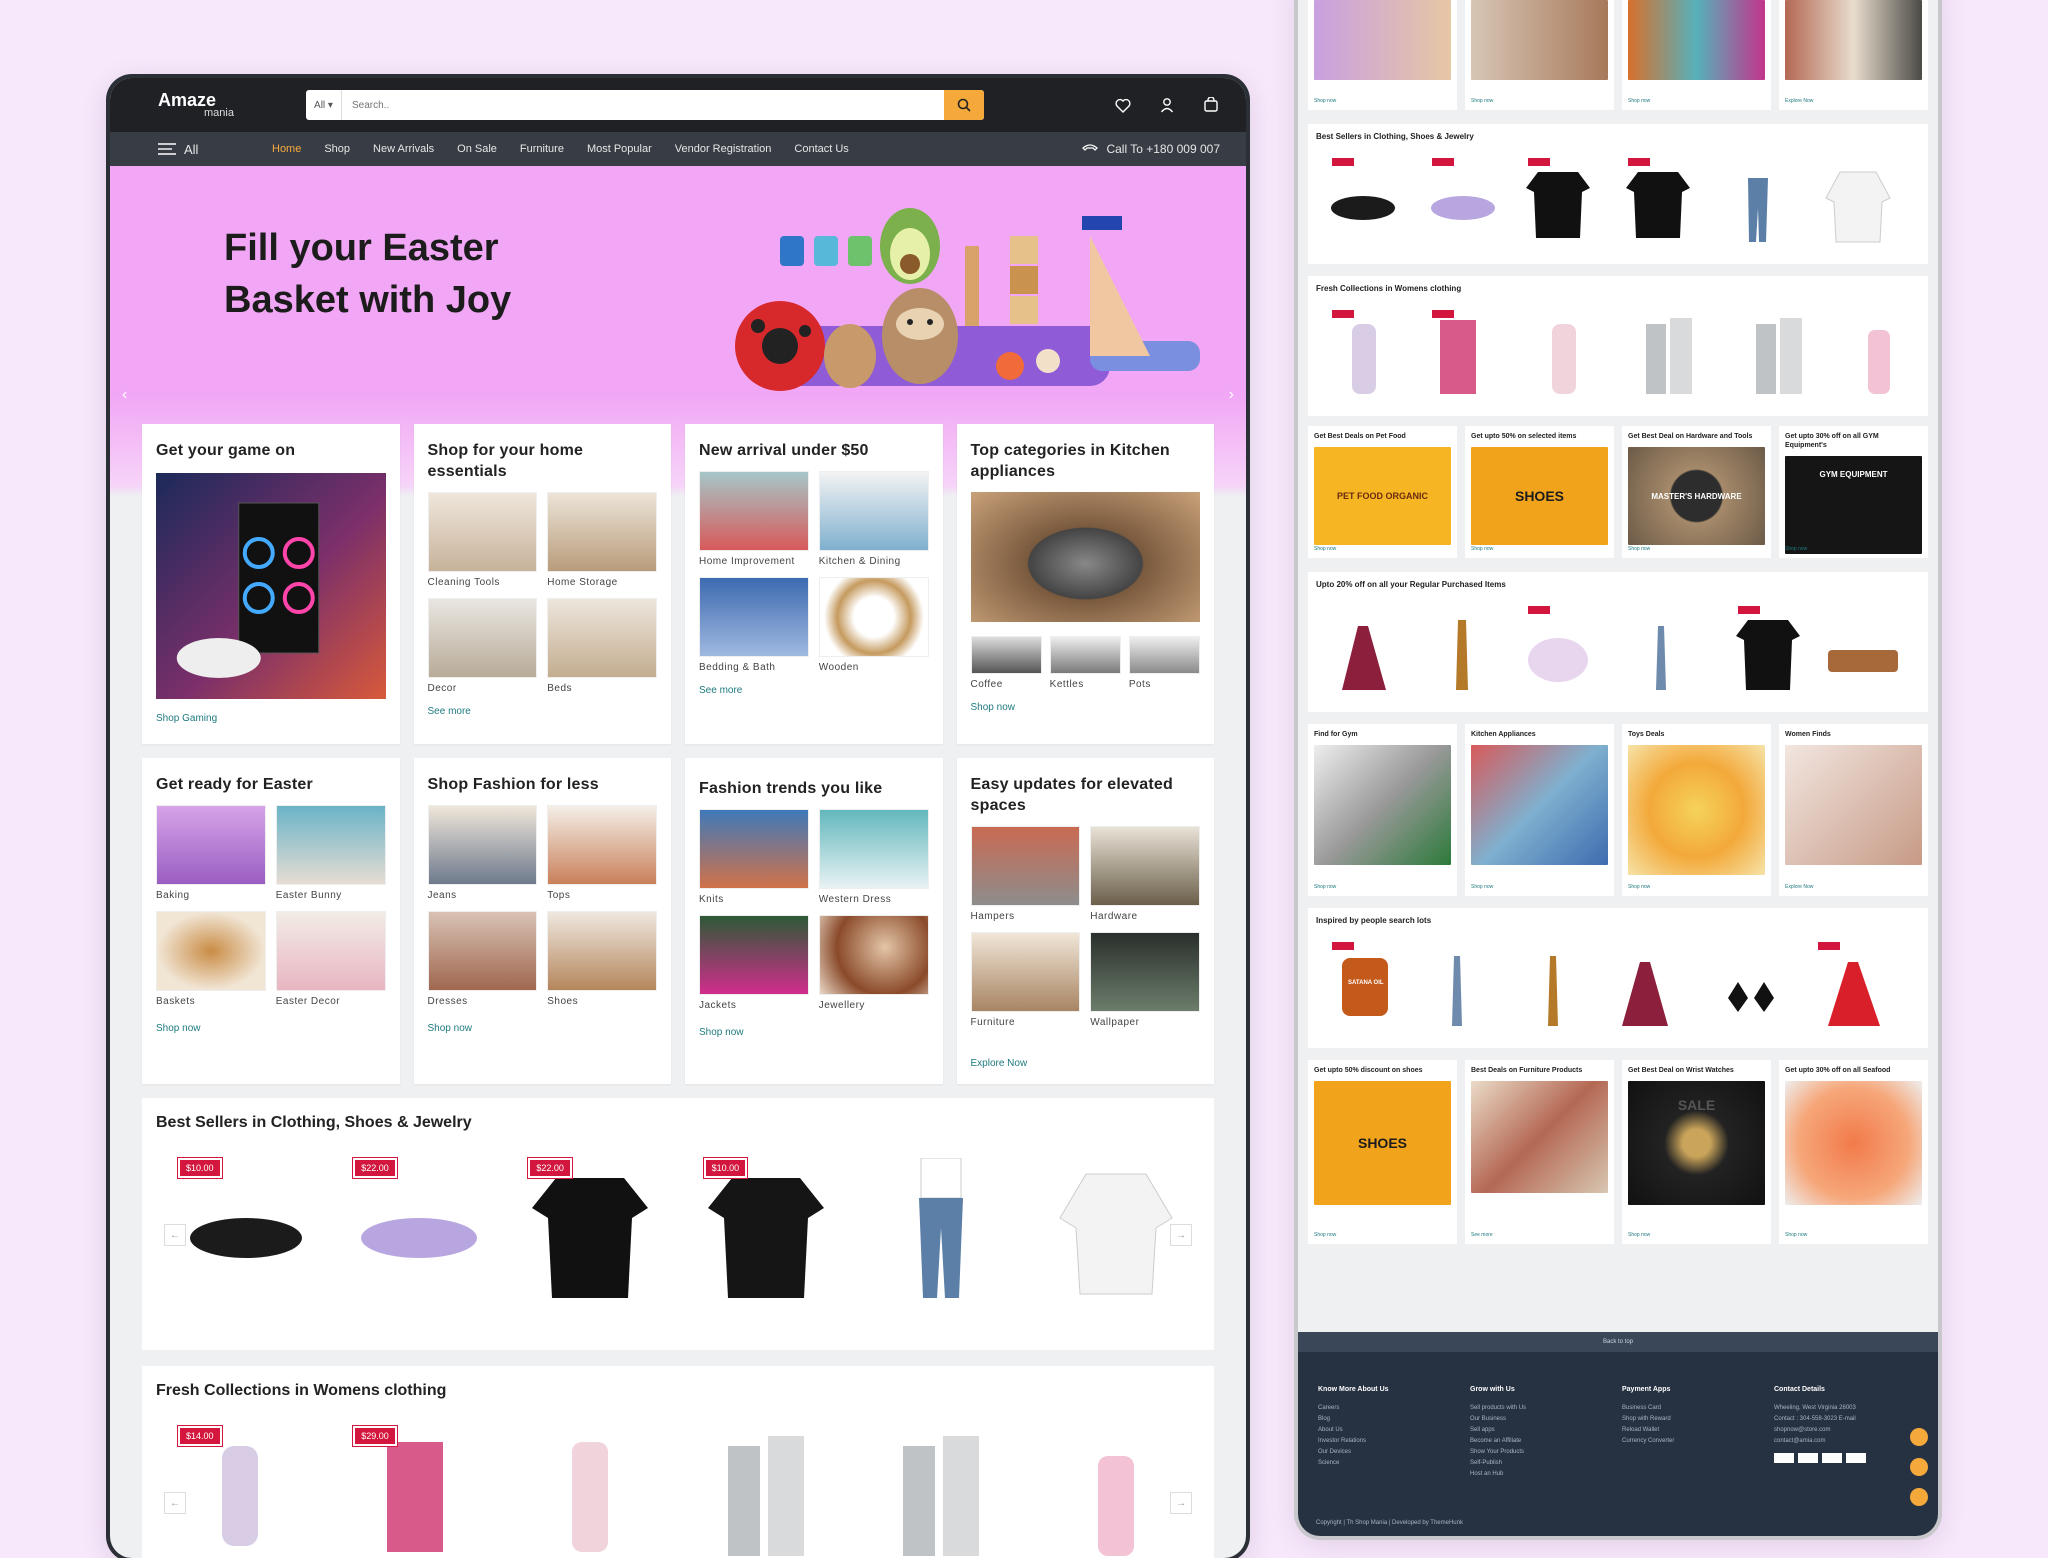  Describe the element at coordinates (754, 625) in the screenshot. I see `tile-bedding-bath: Bedding & Bath` at that location.